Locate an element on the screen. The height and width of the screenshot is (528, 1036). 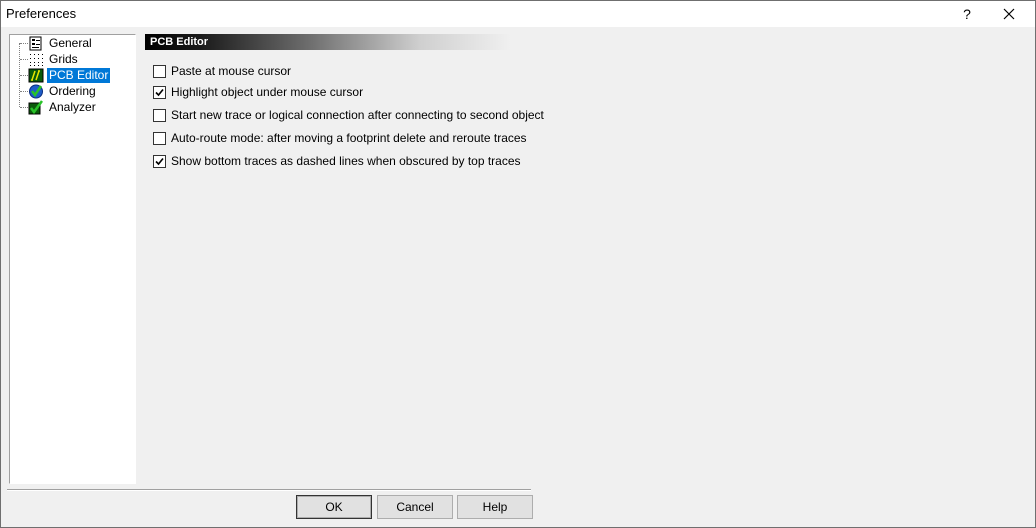
tree-item-label: Analyzer is located at coordinates (72, 106).